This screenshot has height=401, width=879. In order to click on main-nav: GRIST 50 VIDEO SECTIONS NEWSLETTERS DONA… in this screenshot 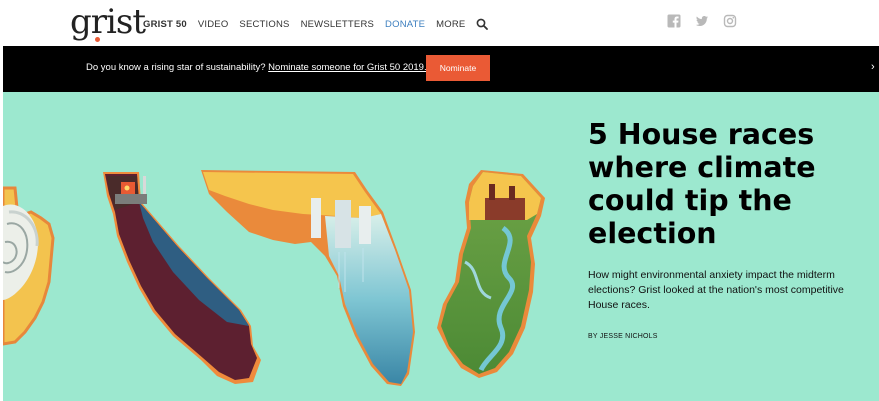, I will do `click(316, 24)`.